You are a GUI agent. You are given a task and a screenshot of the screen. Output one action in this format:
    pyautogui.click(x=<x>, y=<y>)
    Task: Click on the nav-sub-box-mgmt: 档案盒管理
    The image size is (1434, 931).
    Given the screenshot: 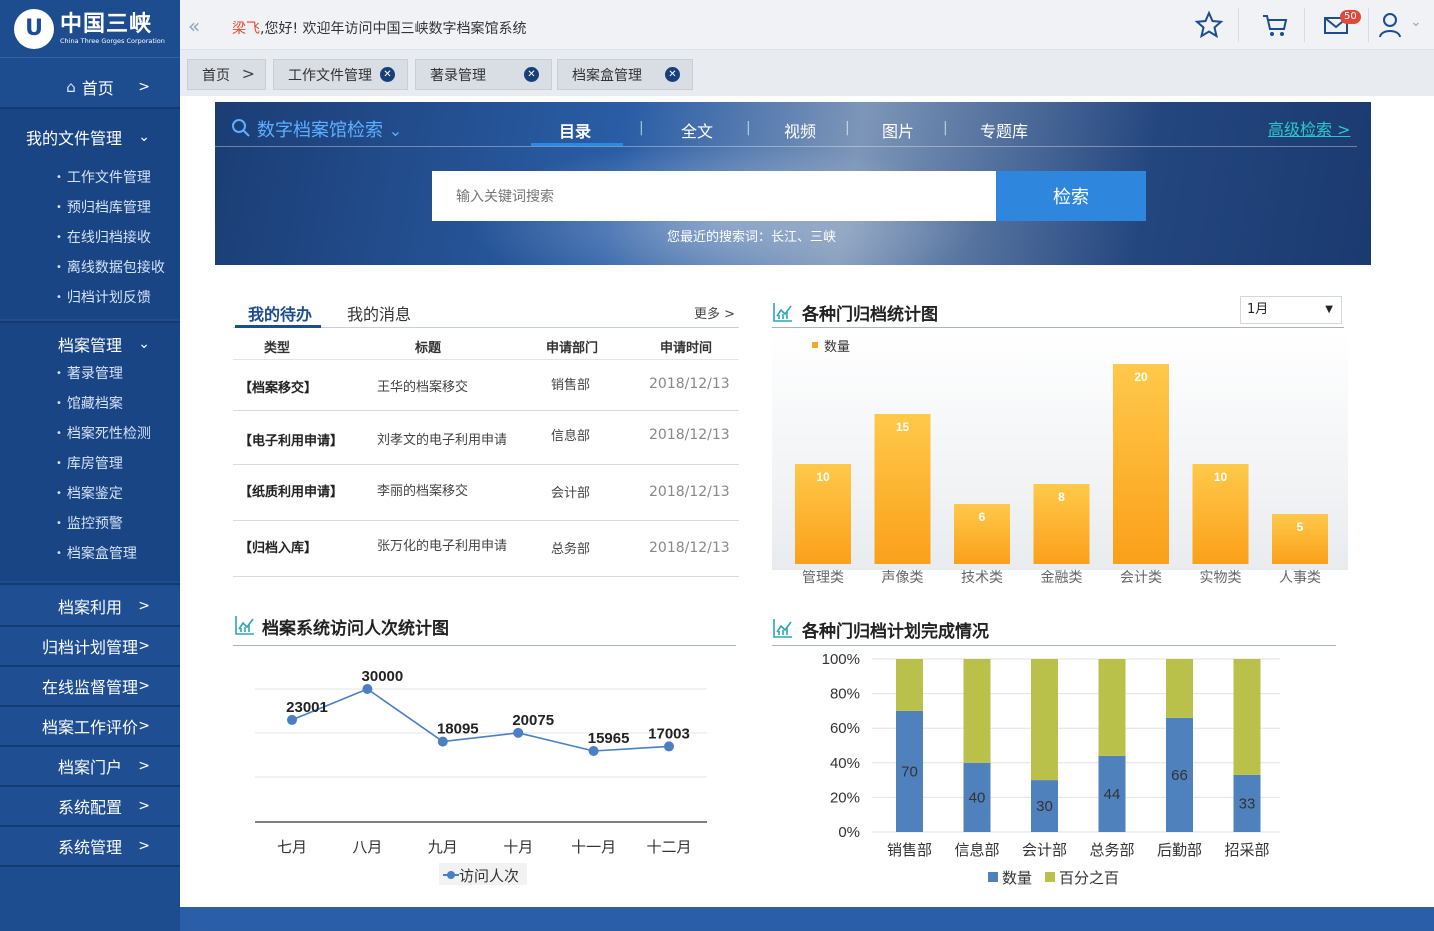 What is the action you would take?
    pyautogui.click(x=96, y=554)
    